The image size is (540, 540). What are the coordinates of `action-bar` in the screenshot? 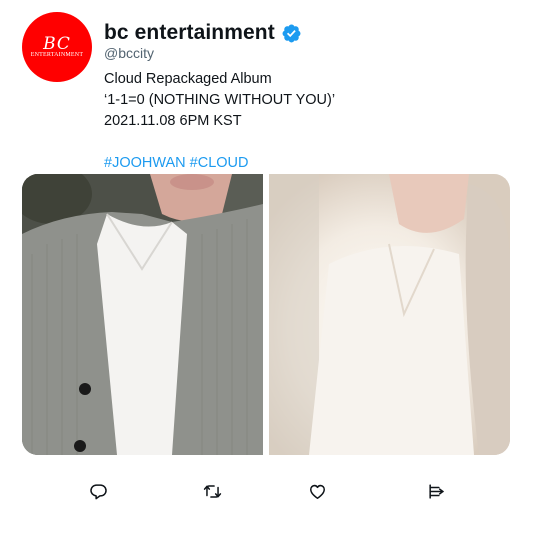 It's located at (270, 495).